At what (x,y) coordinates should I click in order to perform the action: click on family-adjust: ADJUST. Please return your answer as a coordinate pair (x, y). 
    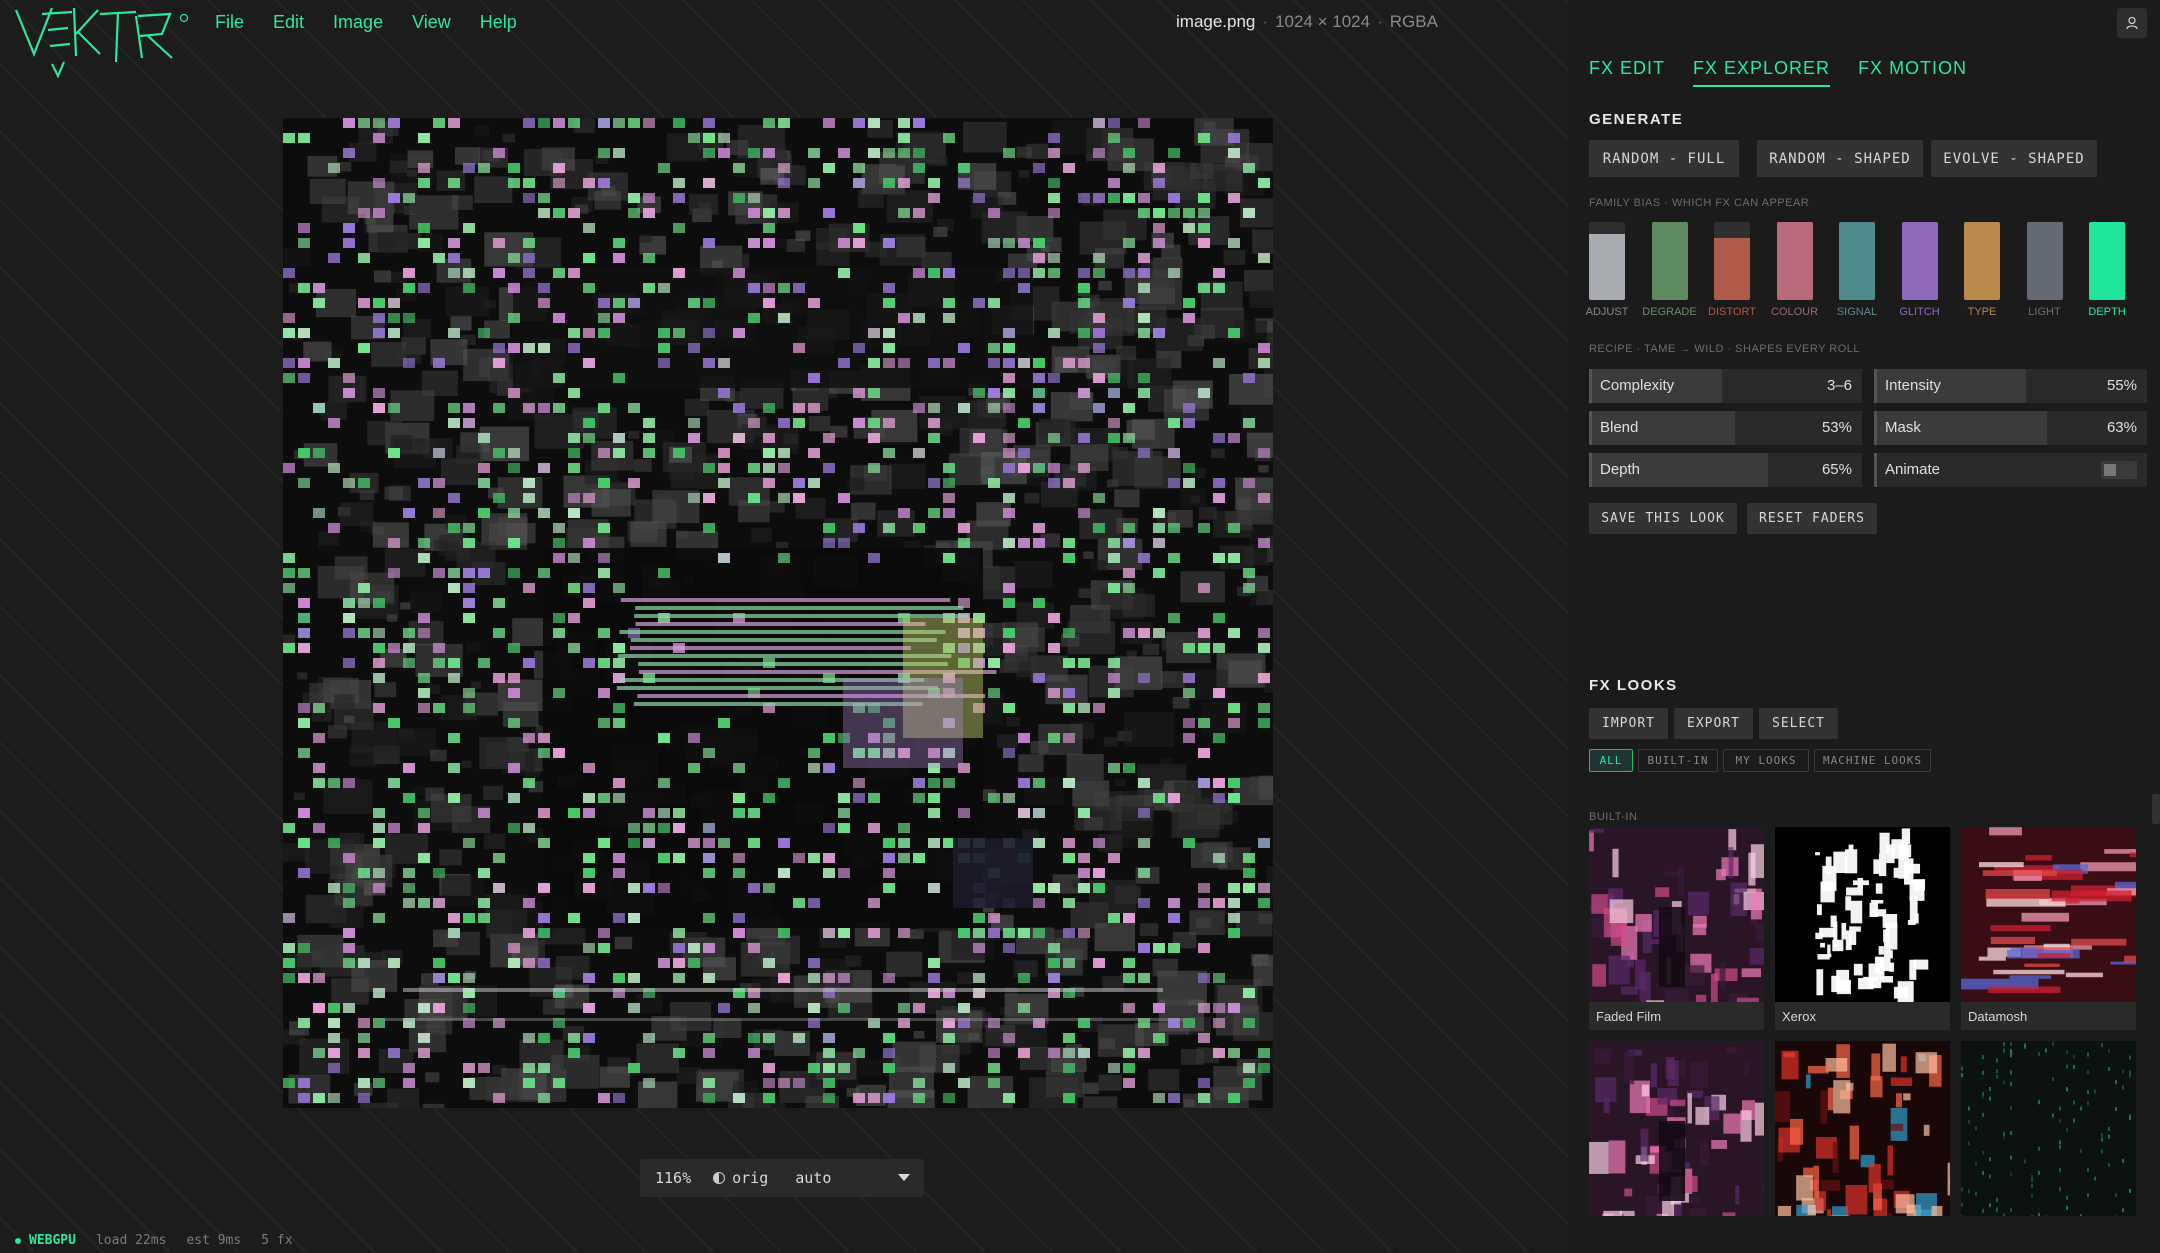
    Looking at the image, I should click on (1607, 270).